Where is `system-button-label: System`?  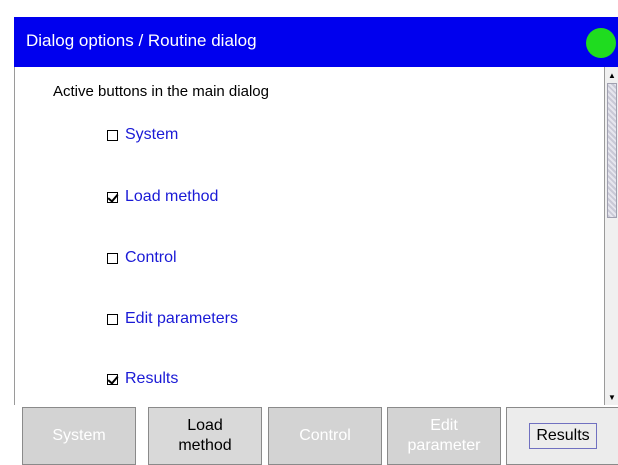
system-button-label: System is located at coordinates (79, 435).